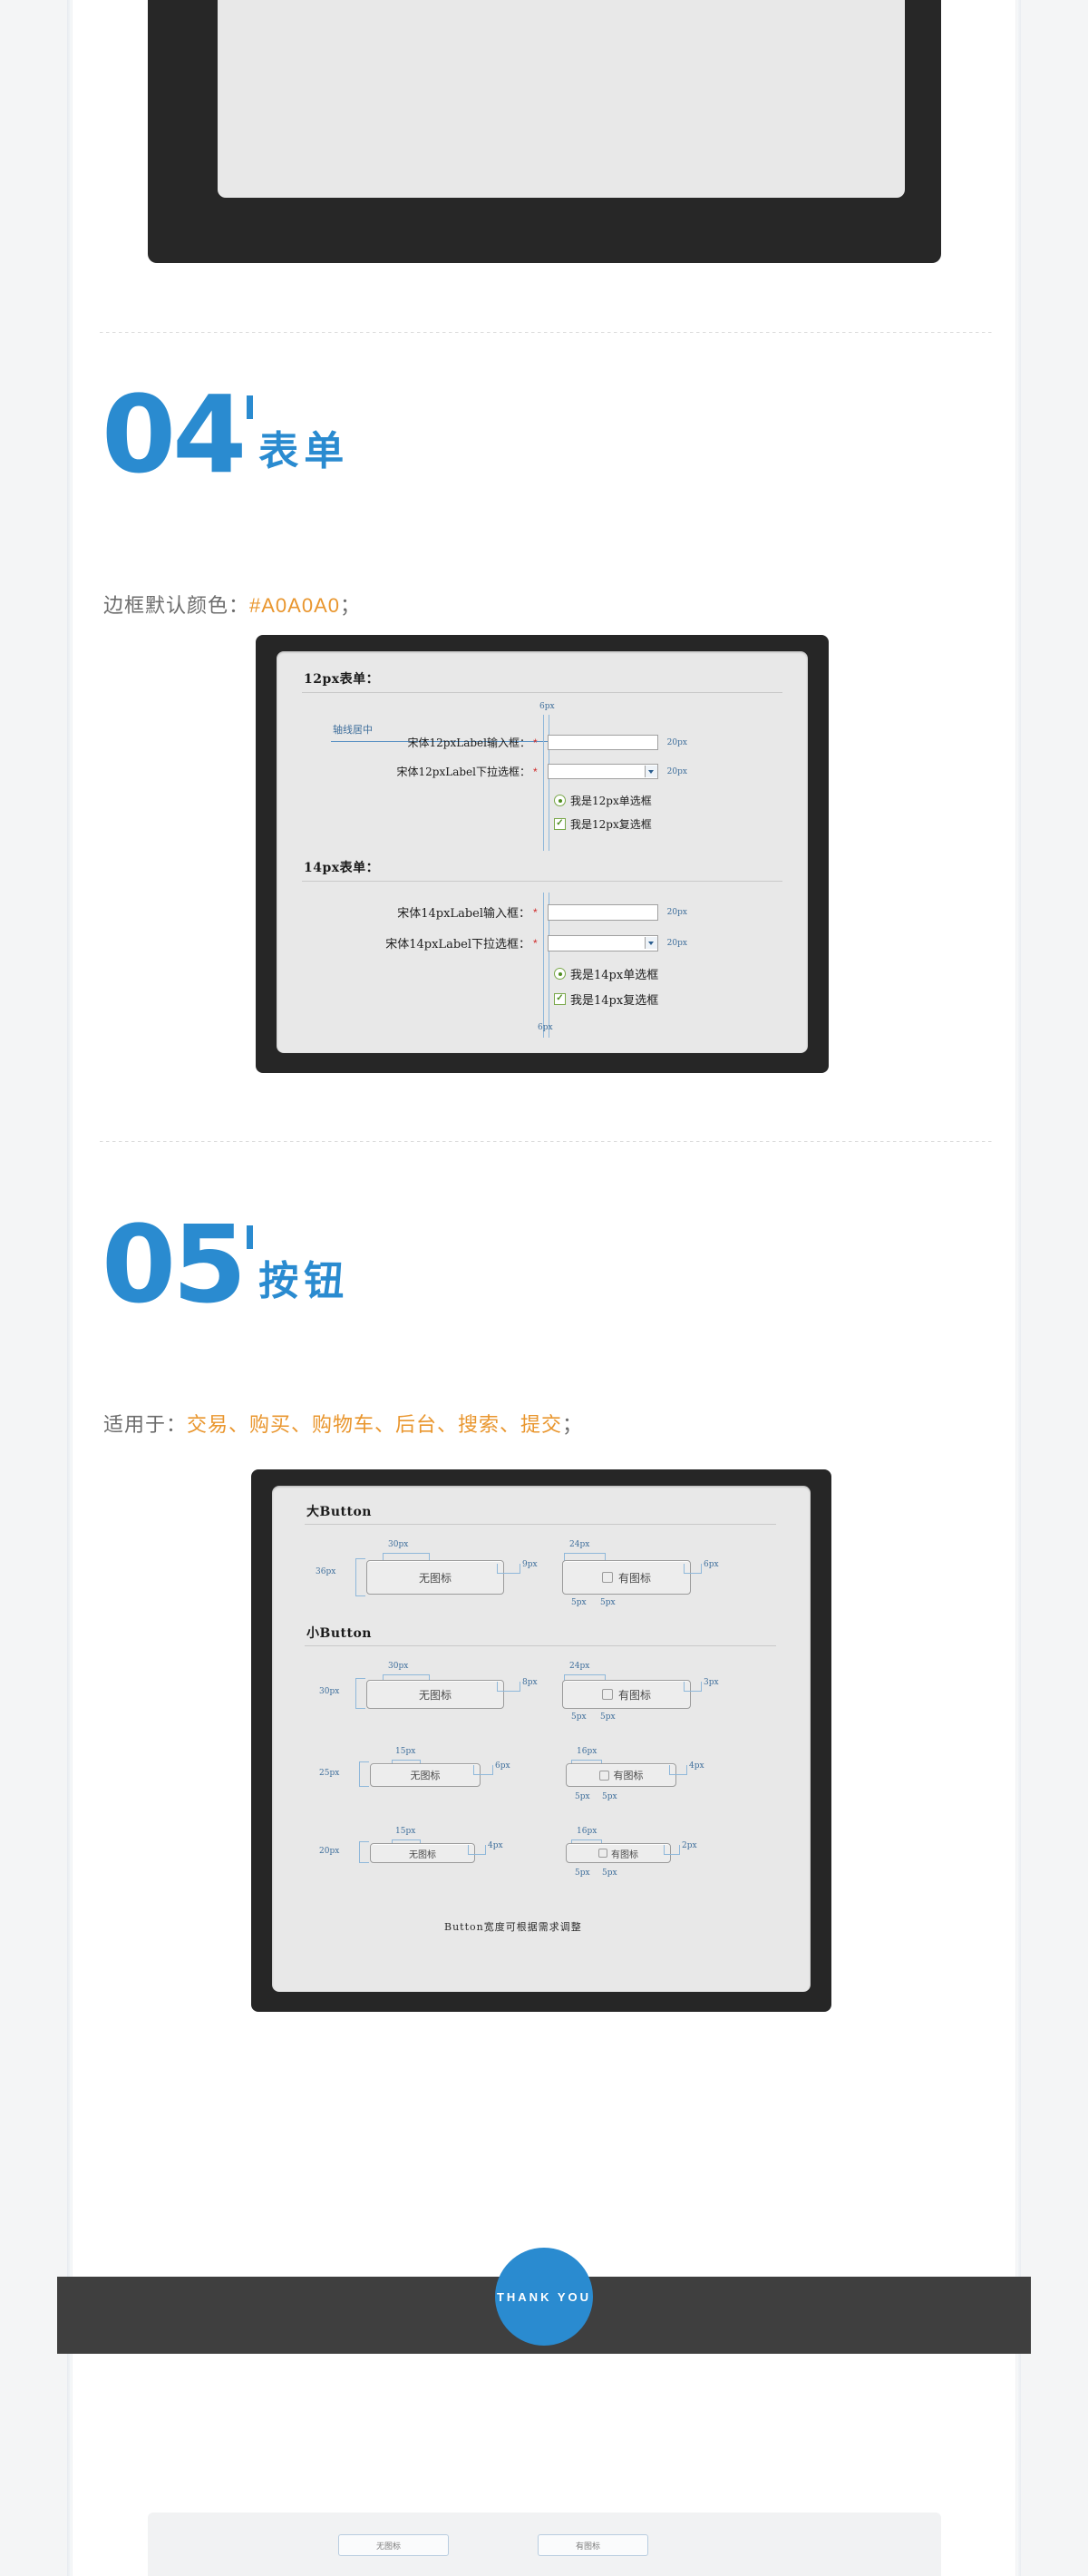  I want to click on small-btn6-padleft: 16px, so click(587, 1831).